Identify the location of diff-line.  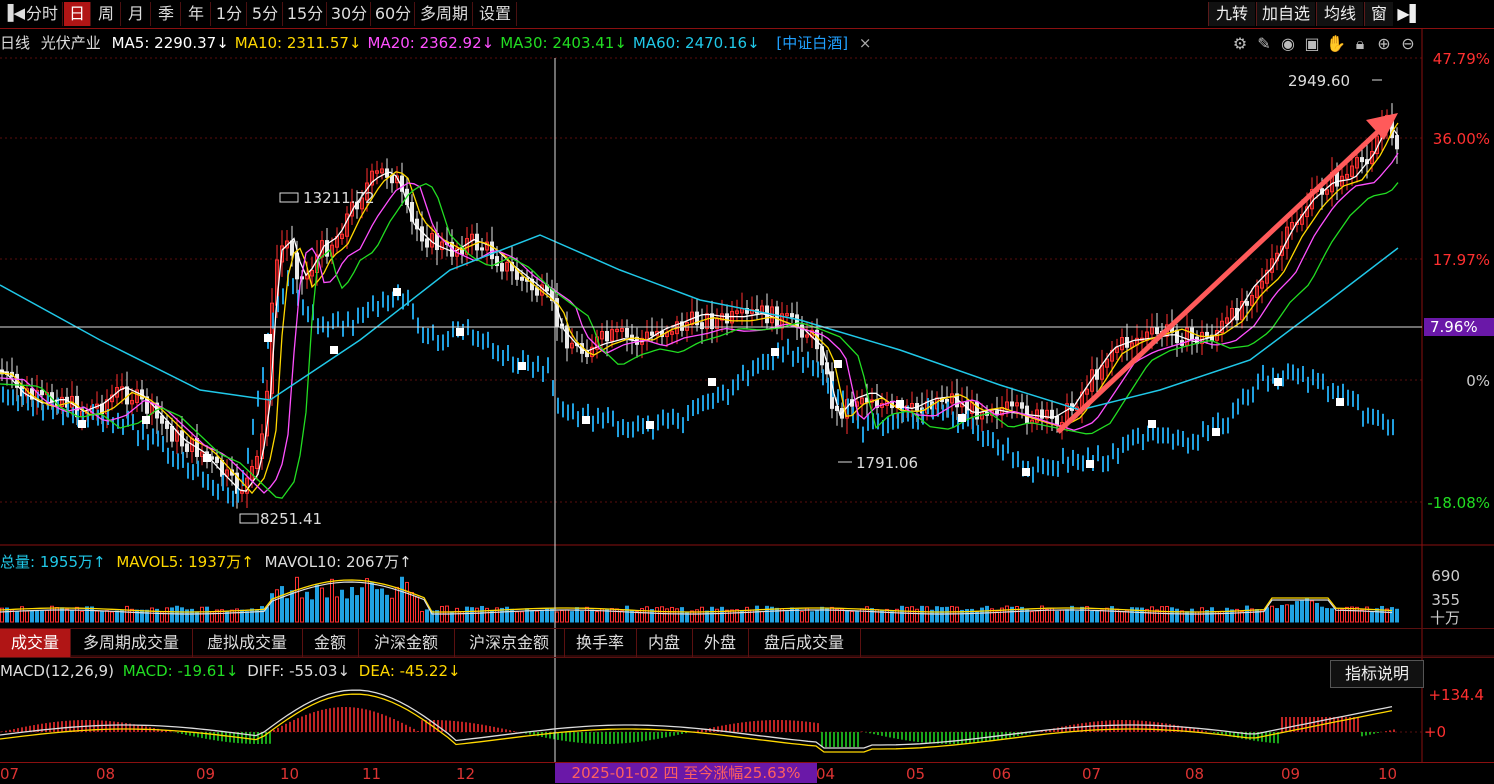
(696, 719).